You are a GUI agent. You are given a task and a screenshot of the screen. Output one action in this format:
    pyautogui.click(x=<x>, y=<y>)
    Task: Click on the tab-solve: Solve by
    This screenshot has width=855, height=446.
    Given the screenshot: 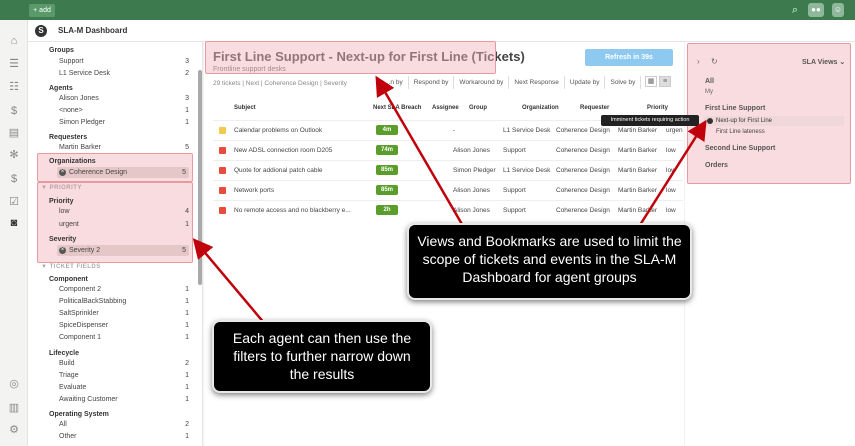 What is the action you would take?
    pyautogui.click(x=623, y=82)
    